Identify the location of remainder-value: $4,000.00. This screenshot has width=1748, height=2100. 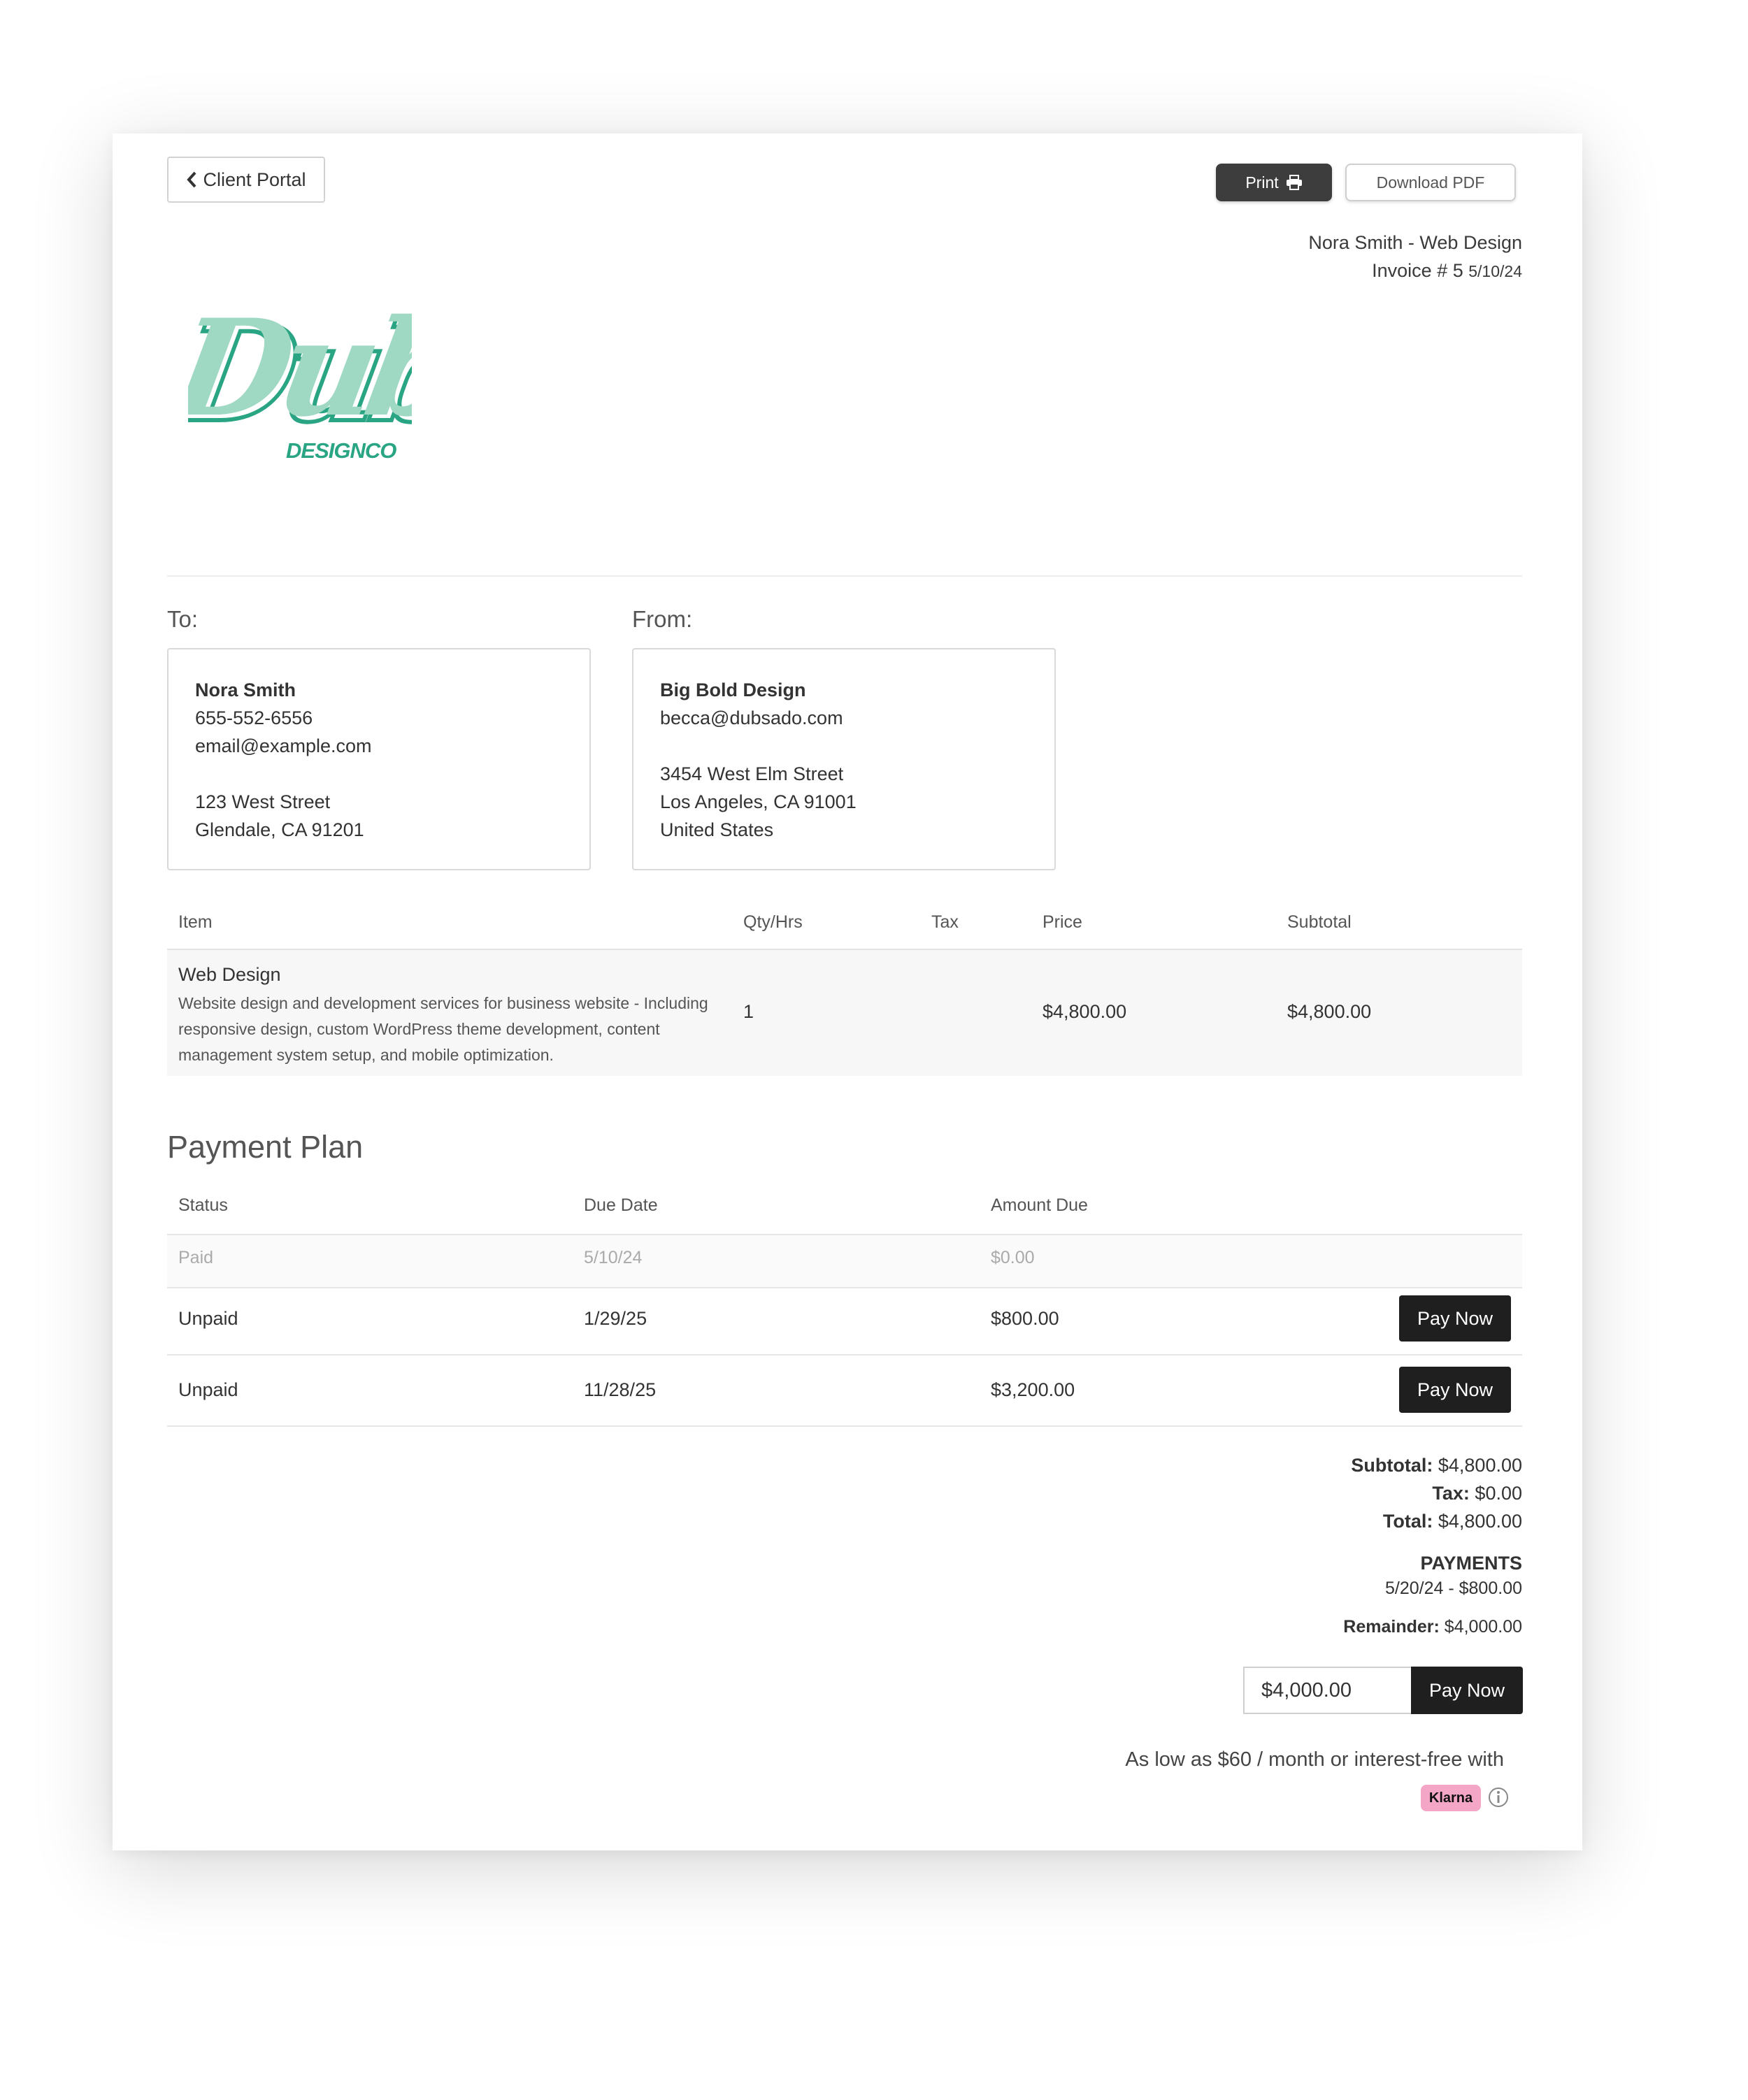
(1483, 1627).